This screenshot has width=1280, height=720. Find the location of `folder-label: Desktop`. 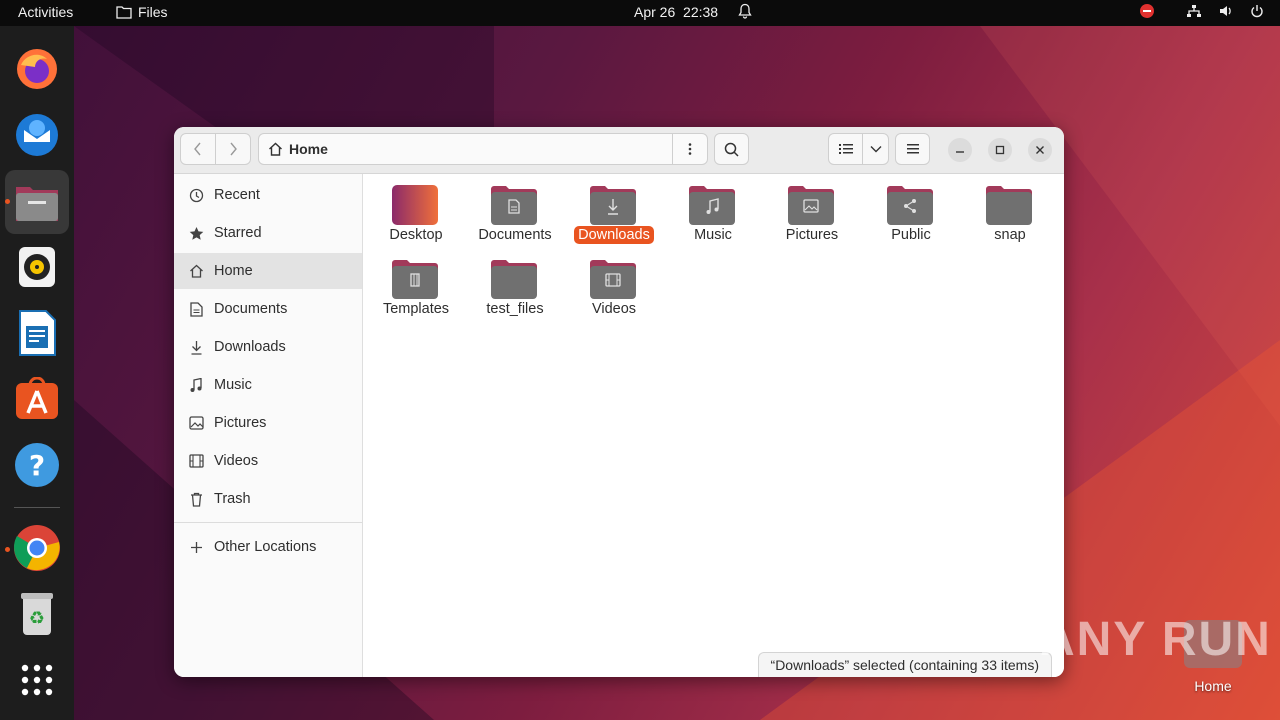

folder-label: Desktop is located at coordinates (416, 235).